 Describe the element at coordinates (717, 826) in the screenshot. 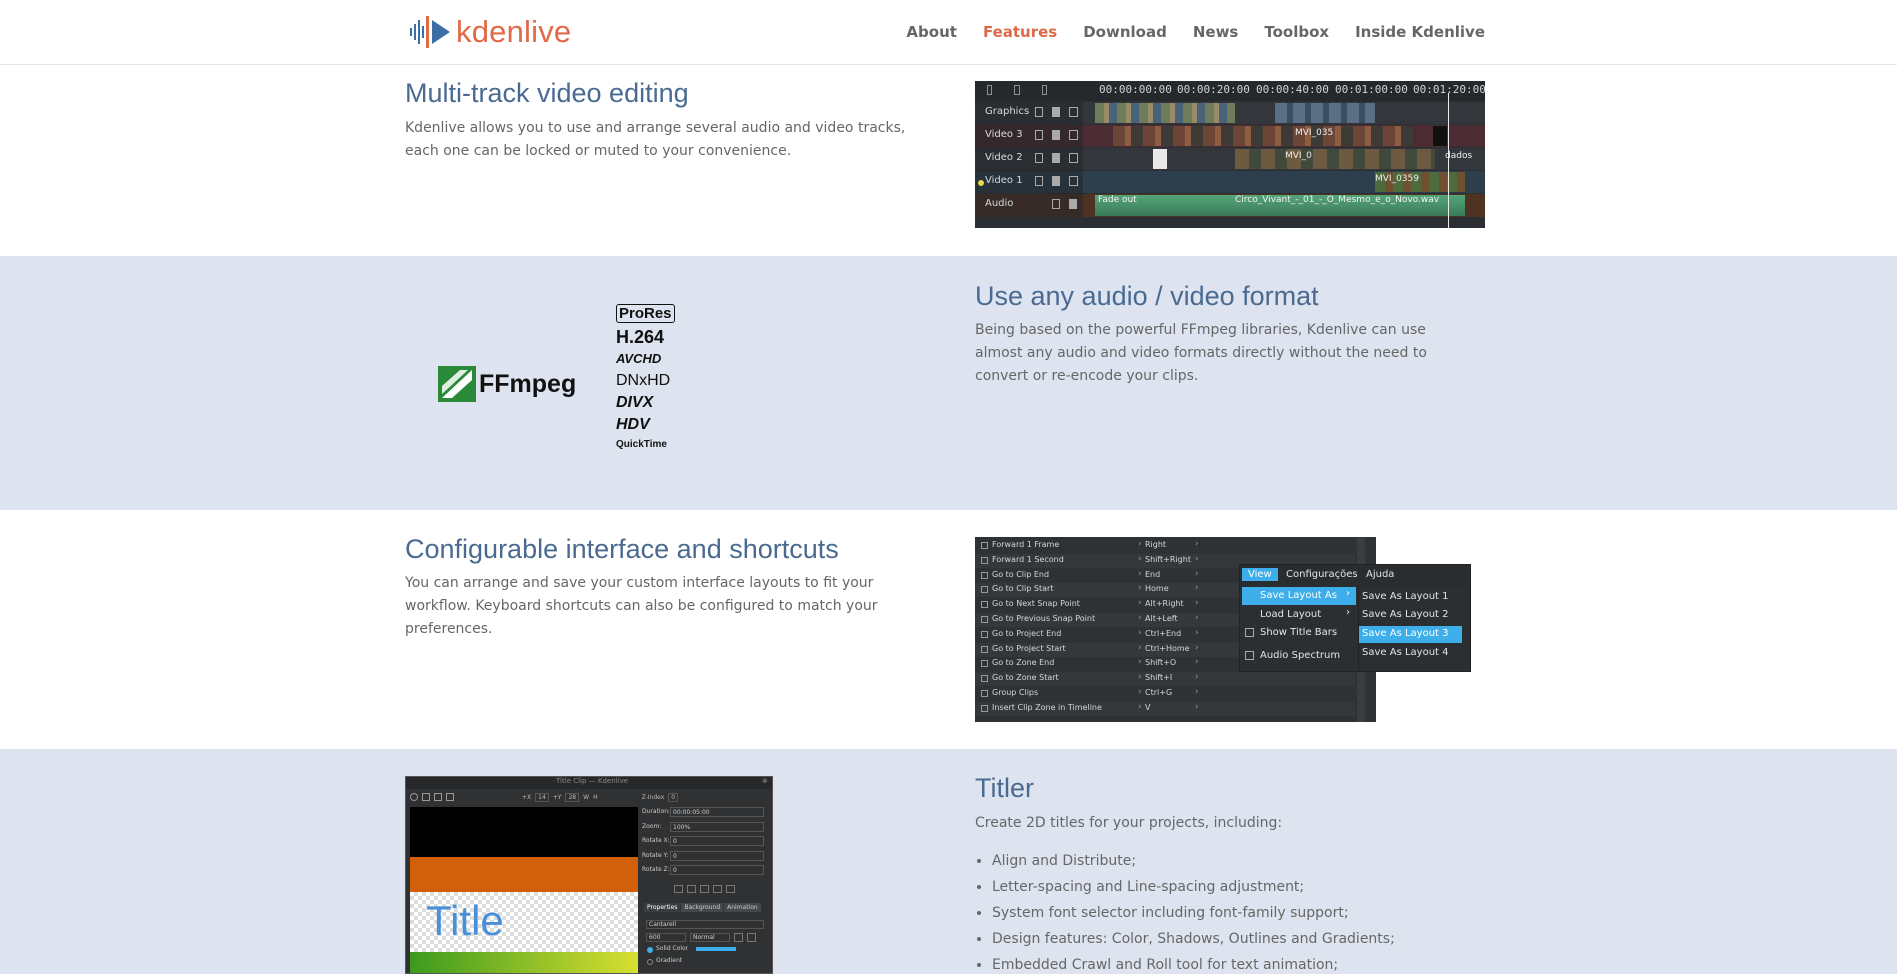

I see `titler-field-input: 100%` at that location.